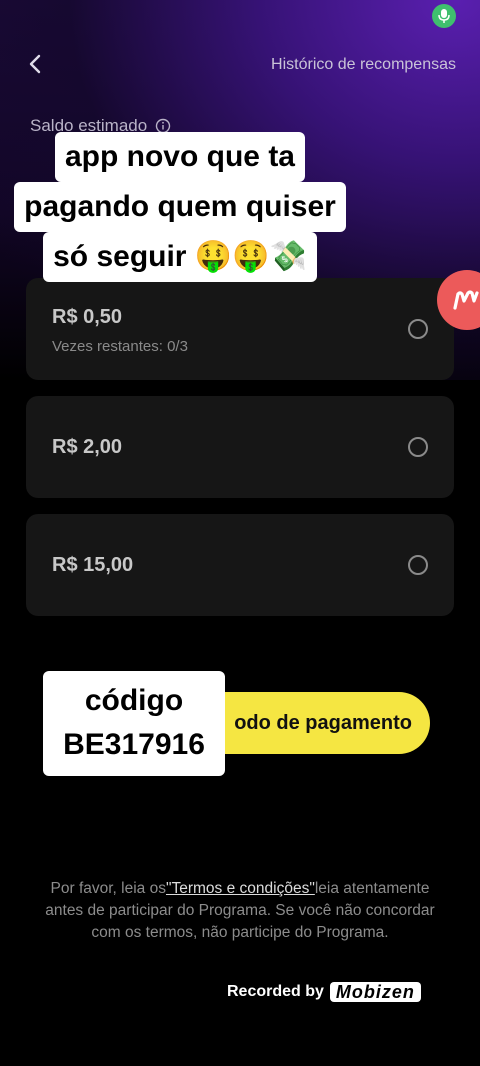 This screenshot has height=1066, width=480. I want to click on reward-option-0: R$ 0,50 Vezes restantes: 0/3, so click(240, 329).